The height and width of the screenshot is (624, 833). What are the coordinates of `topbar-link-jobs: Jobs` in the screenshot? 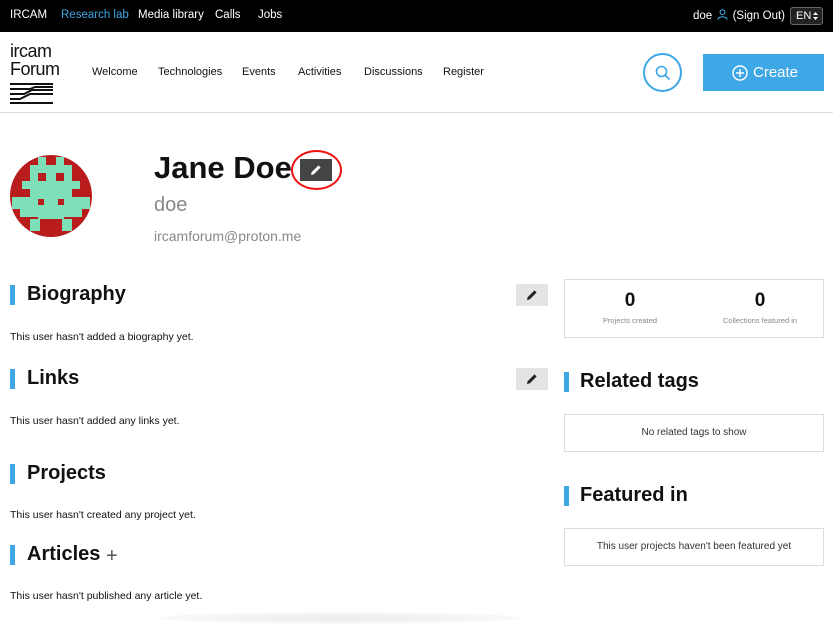 It's located at (270, 15).